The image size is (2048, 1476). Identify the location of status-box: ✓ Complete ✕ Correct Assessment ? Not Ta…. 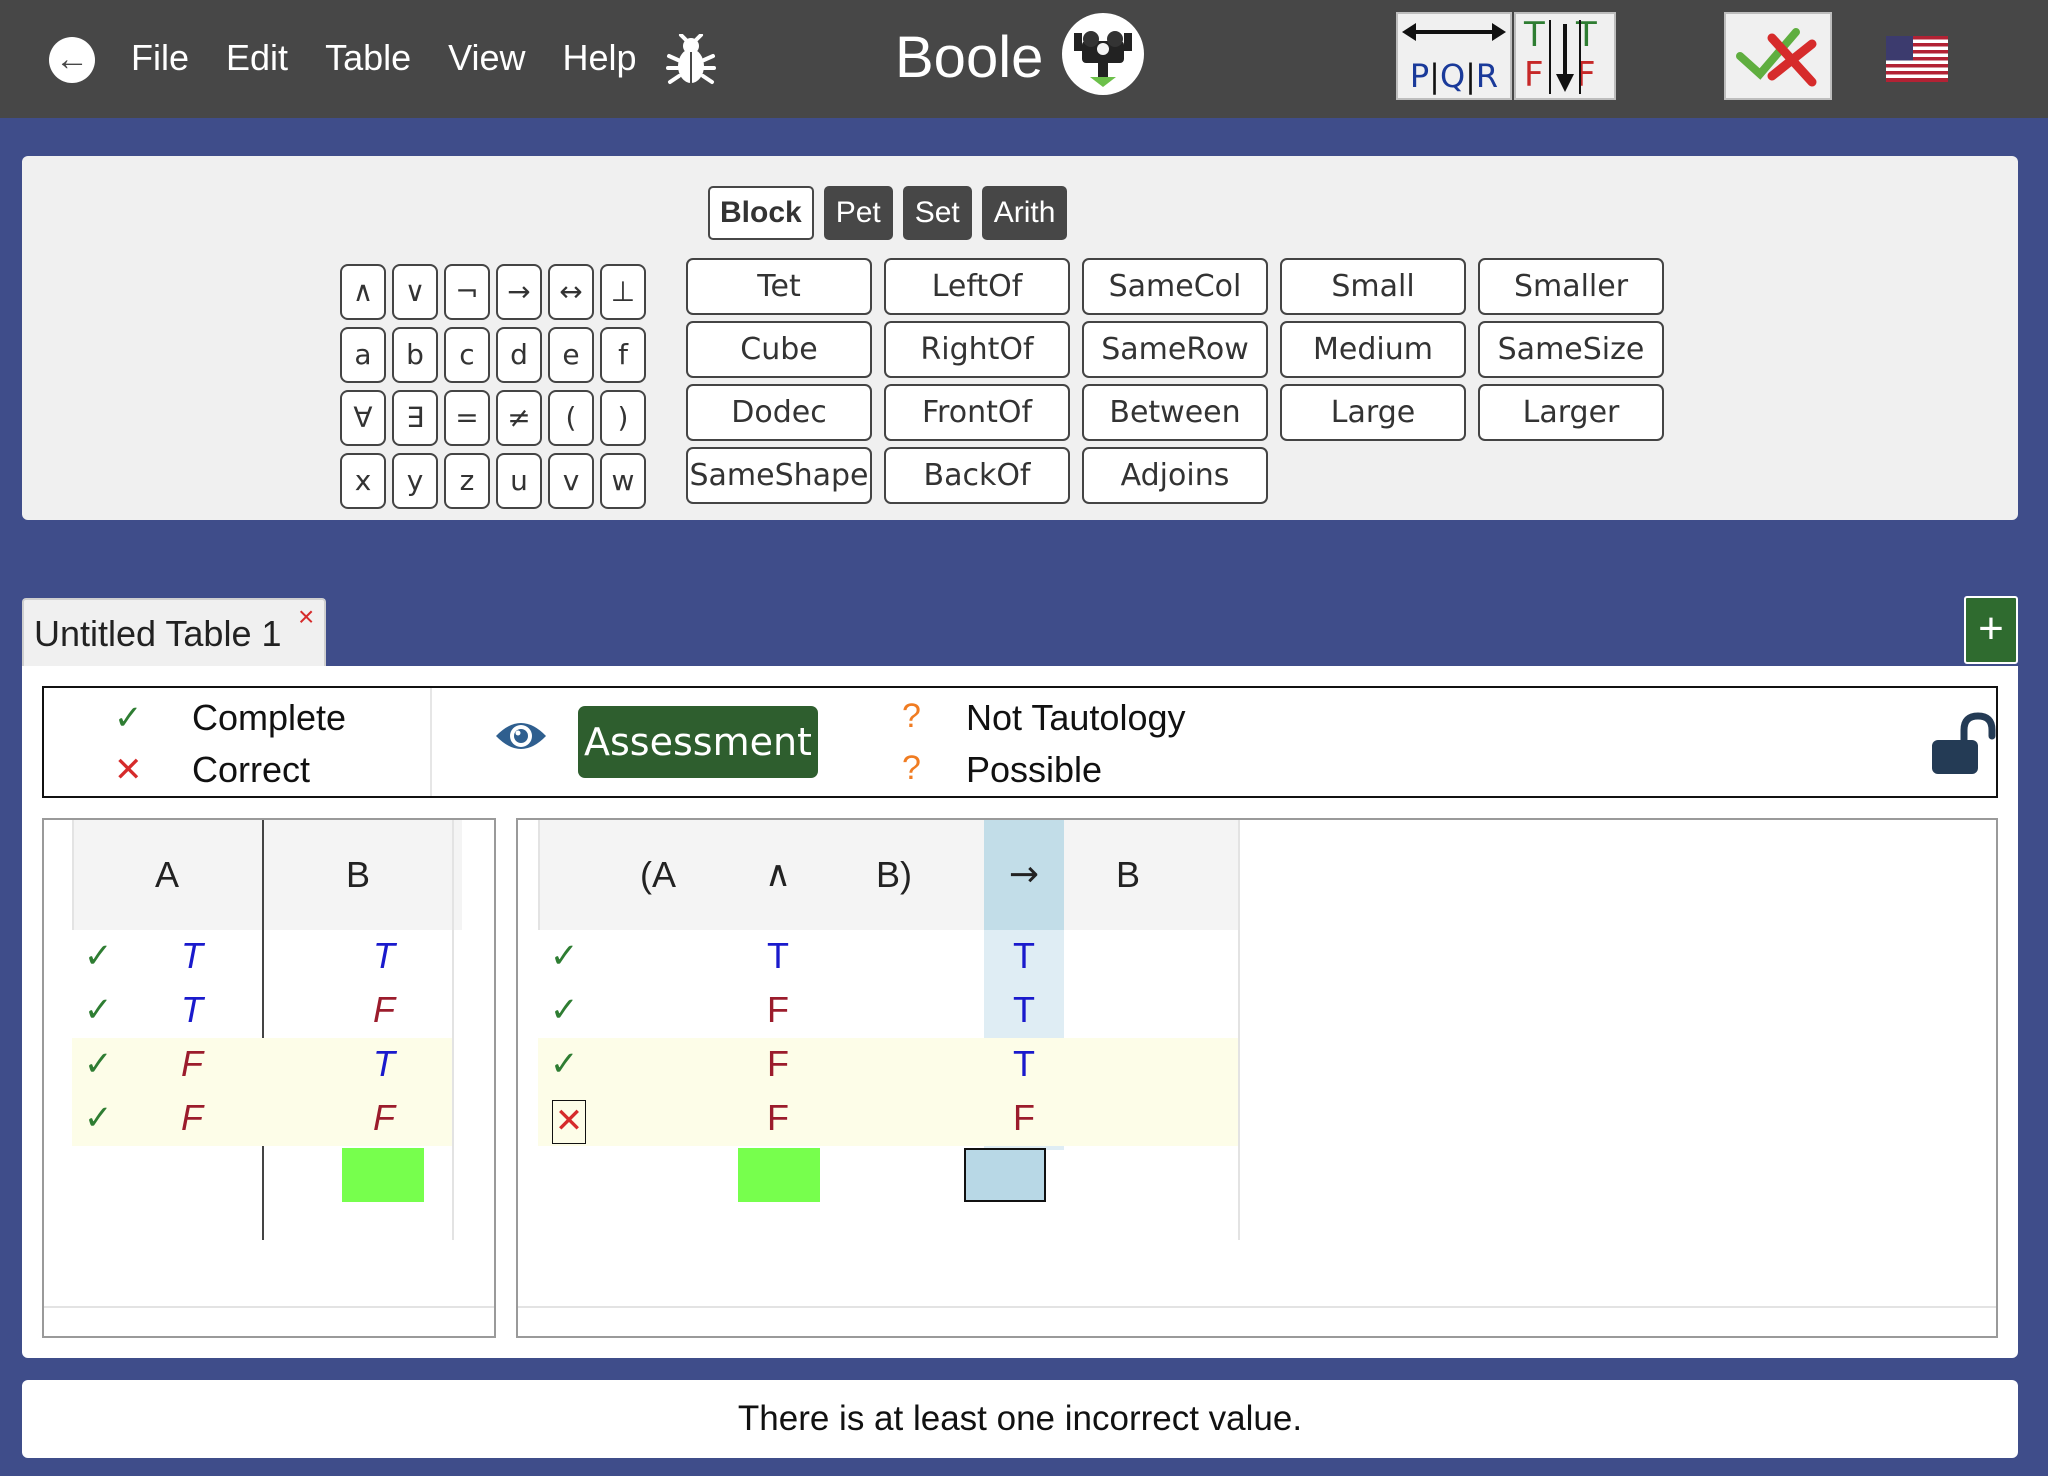
(1020, 742).